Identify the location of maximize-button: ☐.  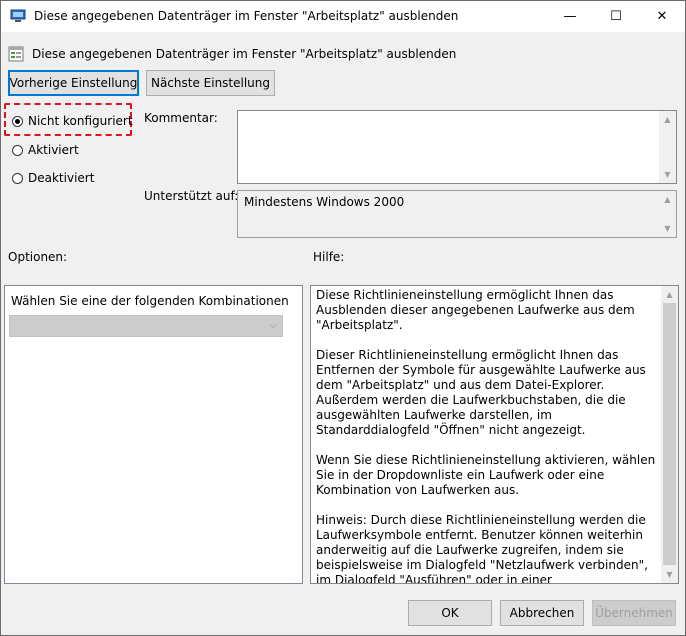
(616, 16).